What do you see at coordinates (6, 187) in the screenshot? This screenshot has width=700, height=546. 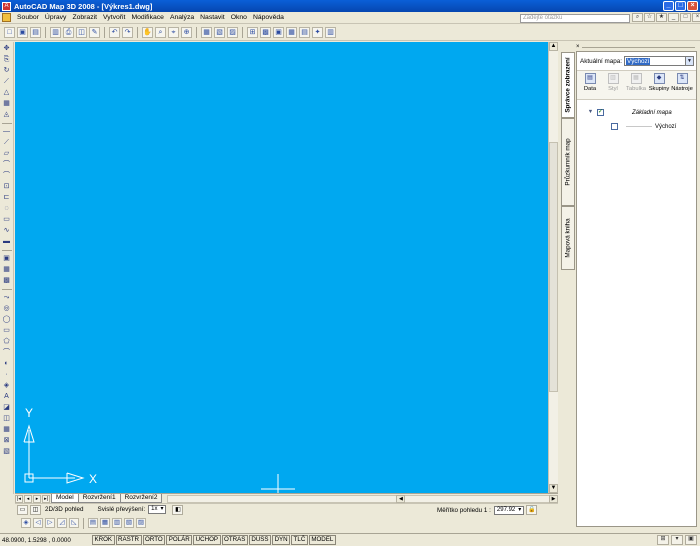 I see `break-icon: ⊡` at bounding box center [6, 187].